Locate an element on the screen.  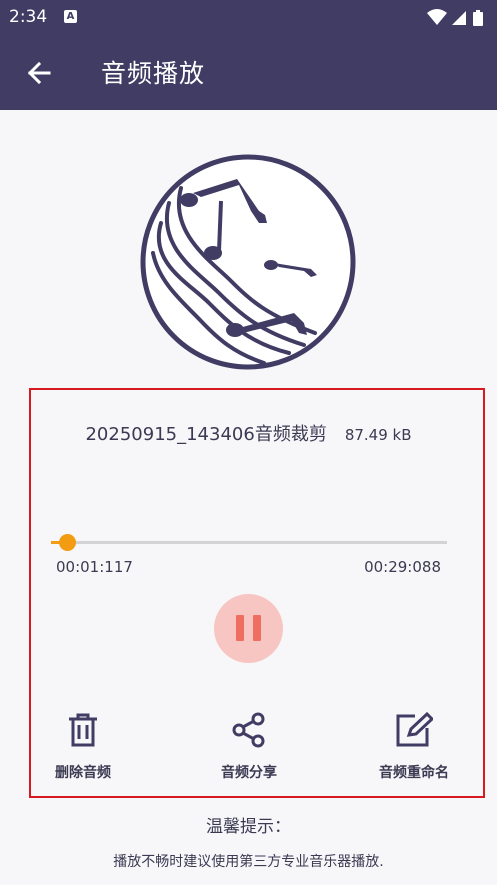
total-time: 00:29:088 is located at coordinates (402, 567).